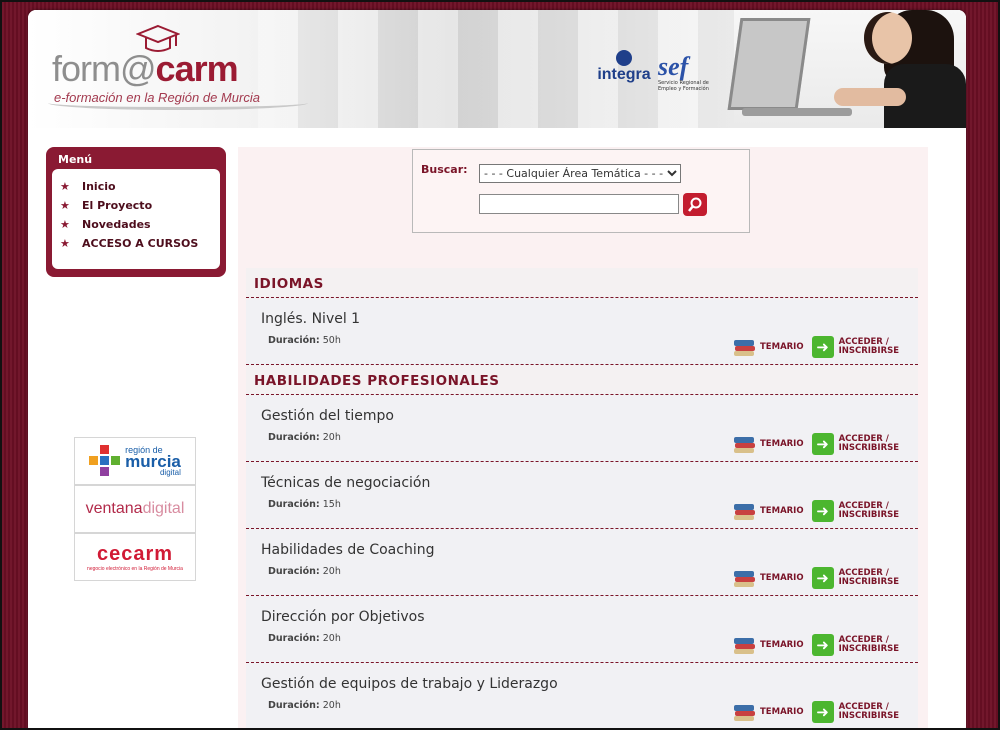 This screenshot has height=730, width=1000. Describe the element at coordinates (870, 97) in the screenshot. I see `woman-arm` at that location.